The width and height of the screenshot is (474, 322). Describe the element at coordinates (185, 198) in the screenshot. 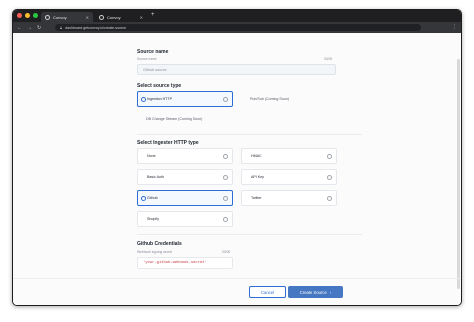

I see `ingester-option-github: Github` at that location.